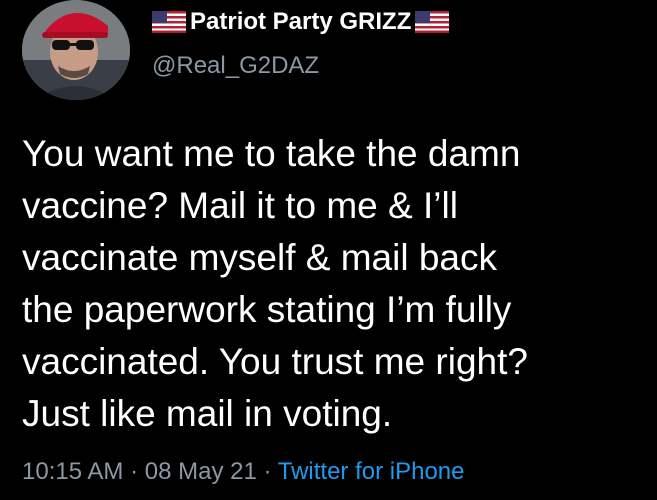 This screenshot has height=500, width=657. I want to click on profile-photo-icon, so click(76, 50).